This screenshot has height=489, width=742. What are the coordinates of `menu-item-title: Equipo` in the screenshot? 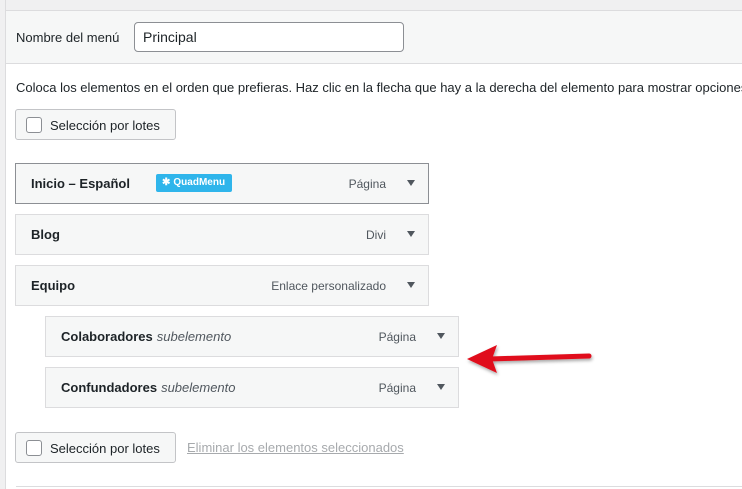 It's located at (53, 285).